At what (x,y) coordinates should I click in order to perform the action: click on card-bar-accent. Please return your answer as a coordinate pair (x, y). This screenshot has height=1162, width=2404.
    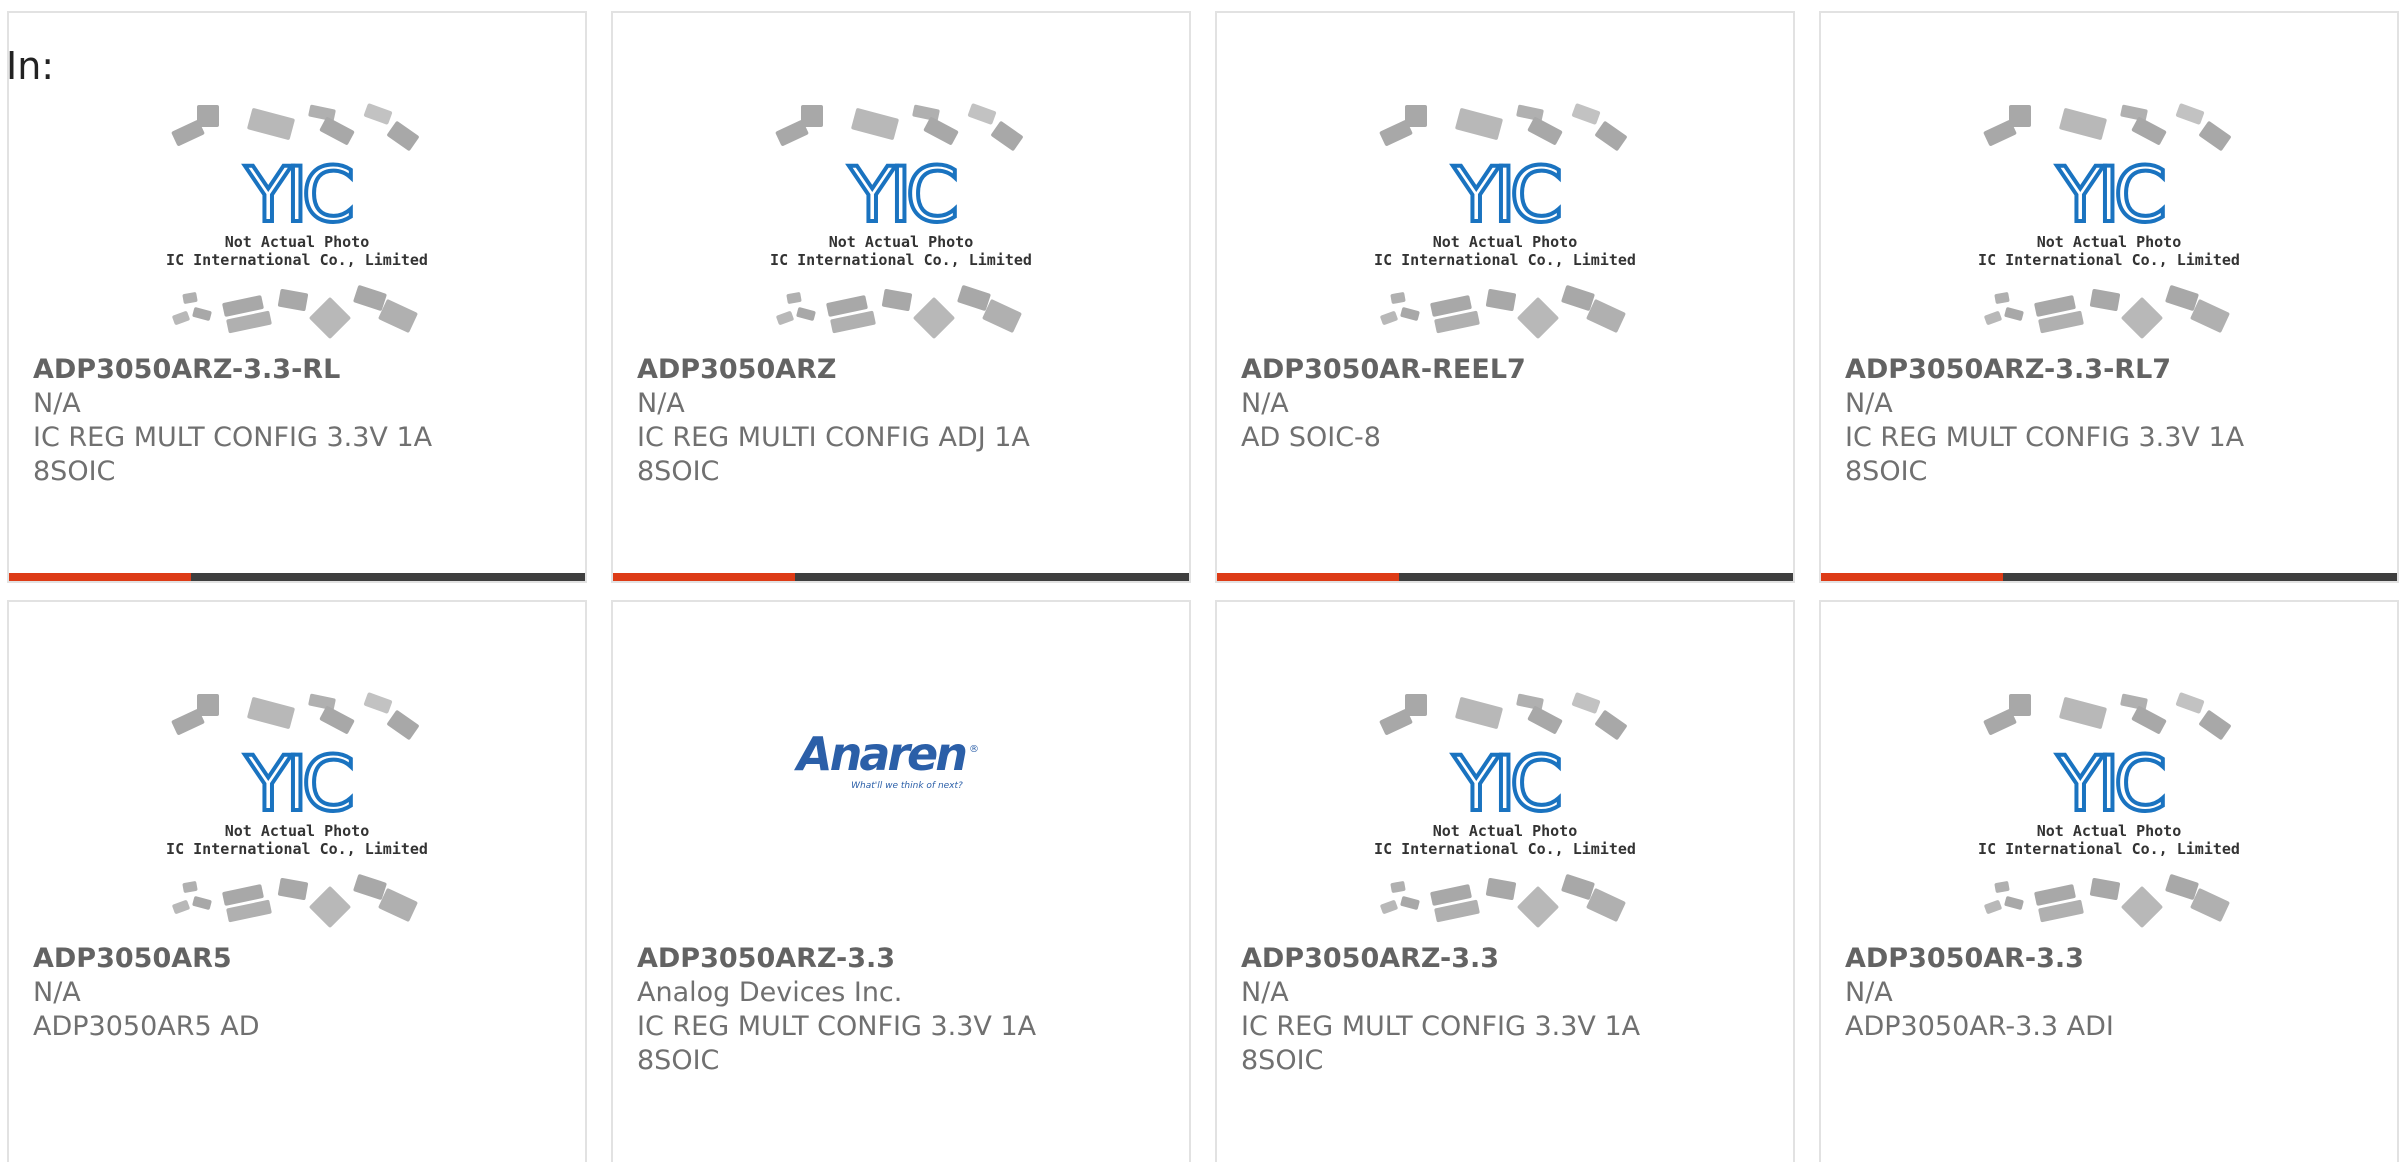
    Looking at the image, I should click on (704, 577).